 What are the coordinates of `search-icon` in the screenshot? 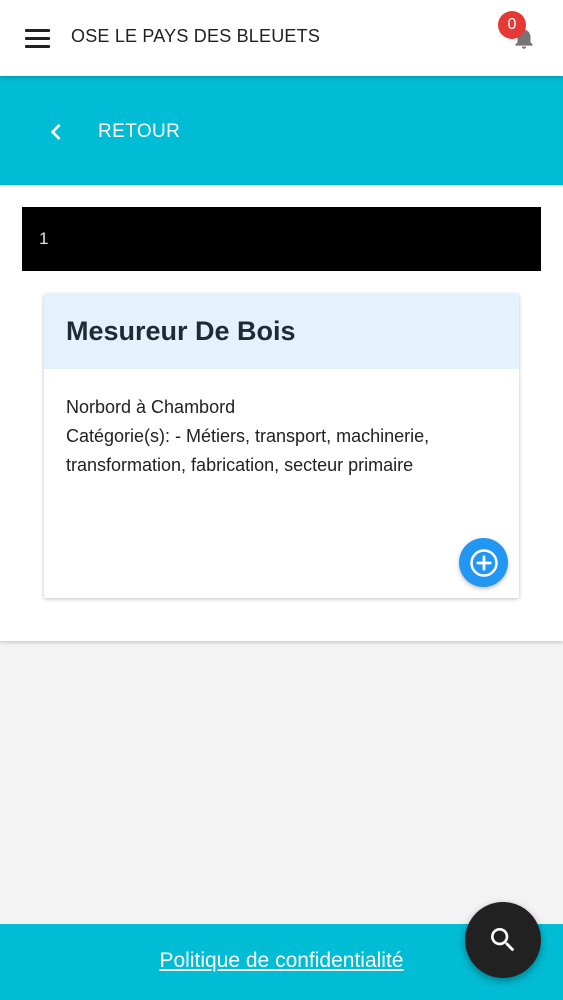 It's located at (503, 940).